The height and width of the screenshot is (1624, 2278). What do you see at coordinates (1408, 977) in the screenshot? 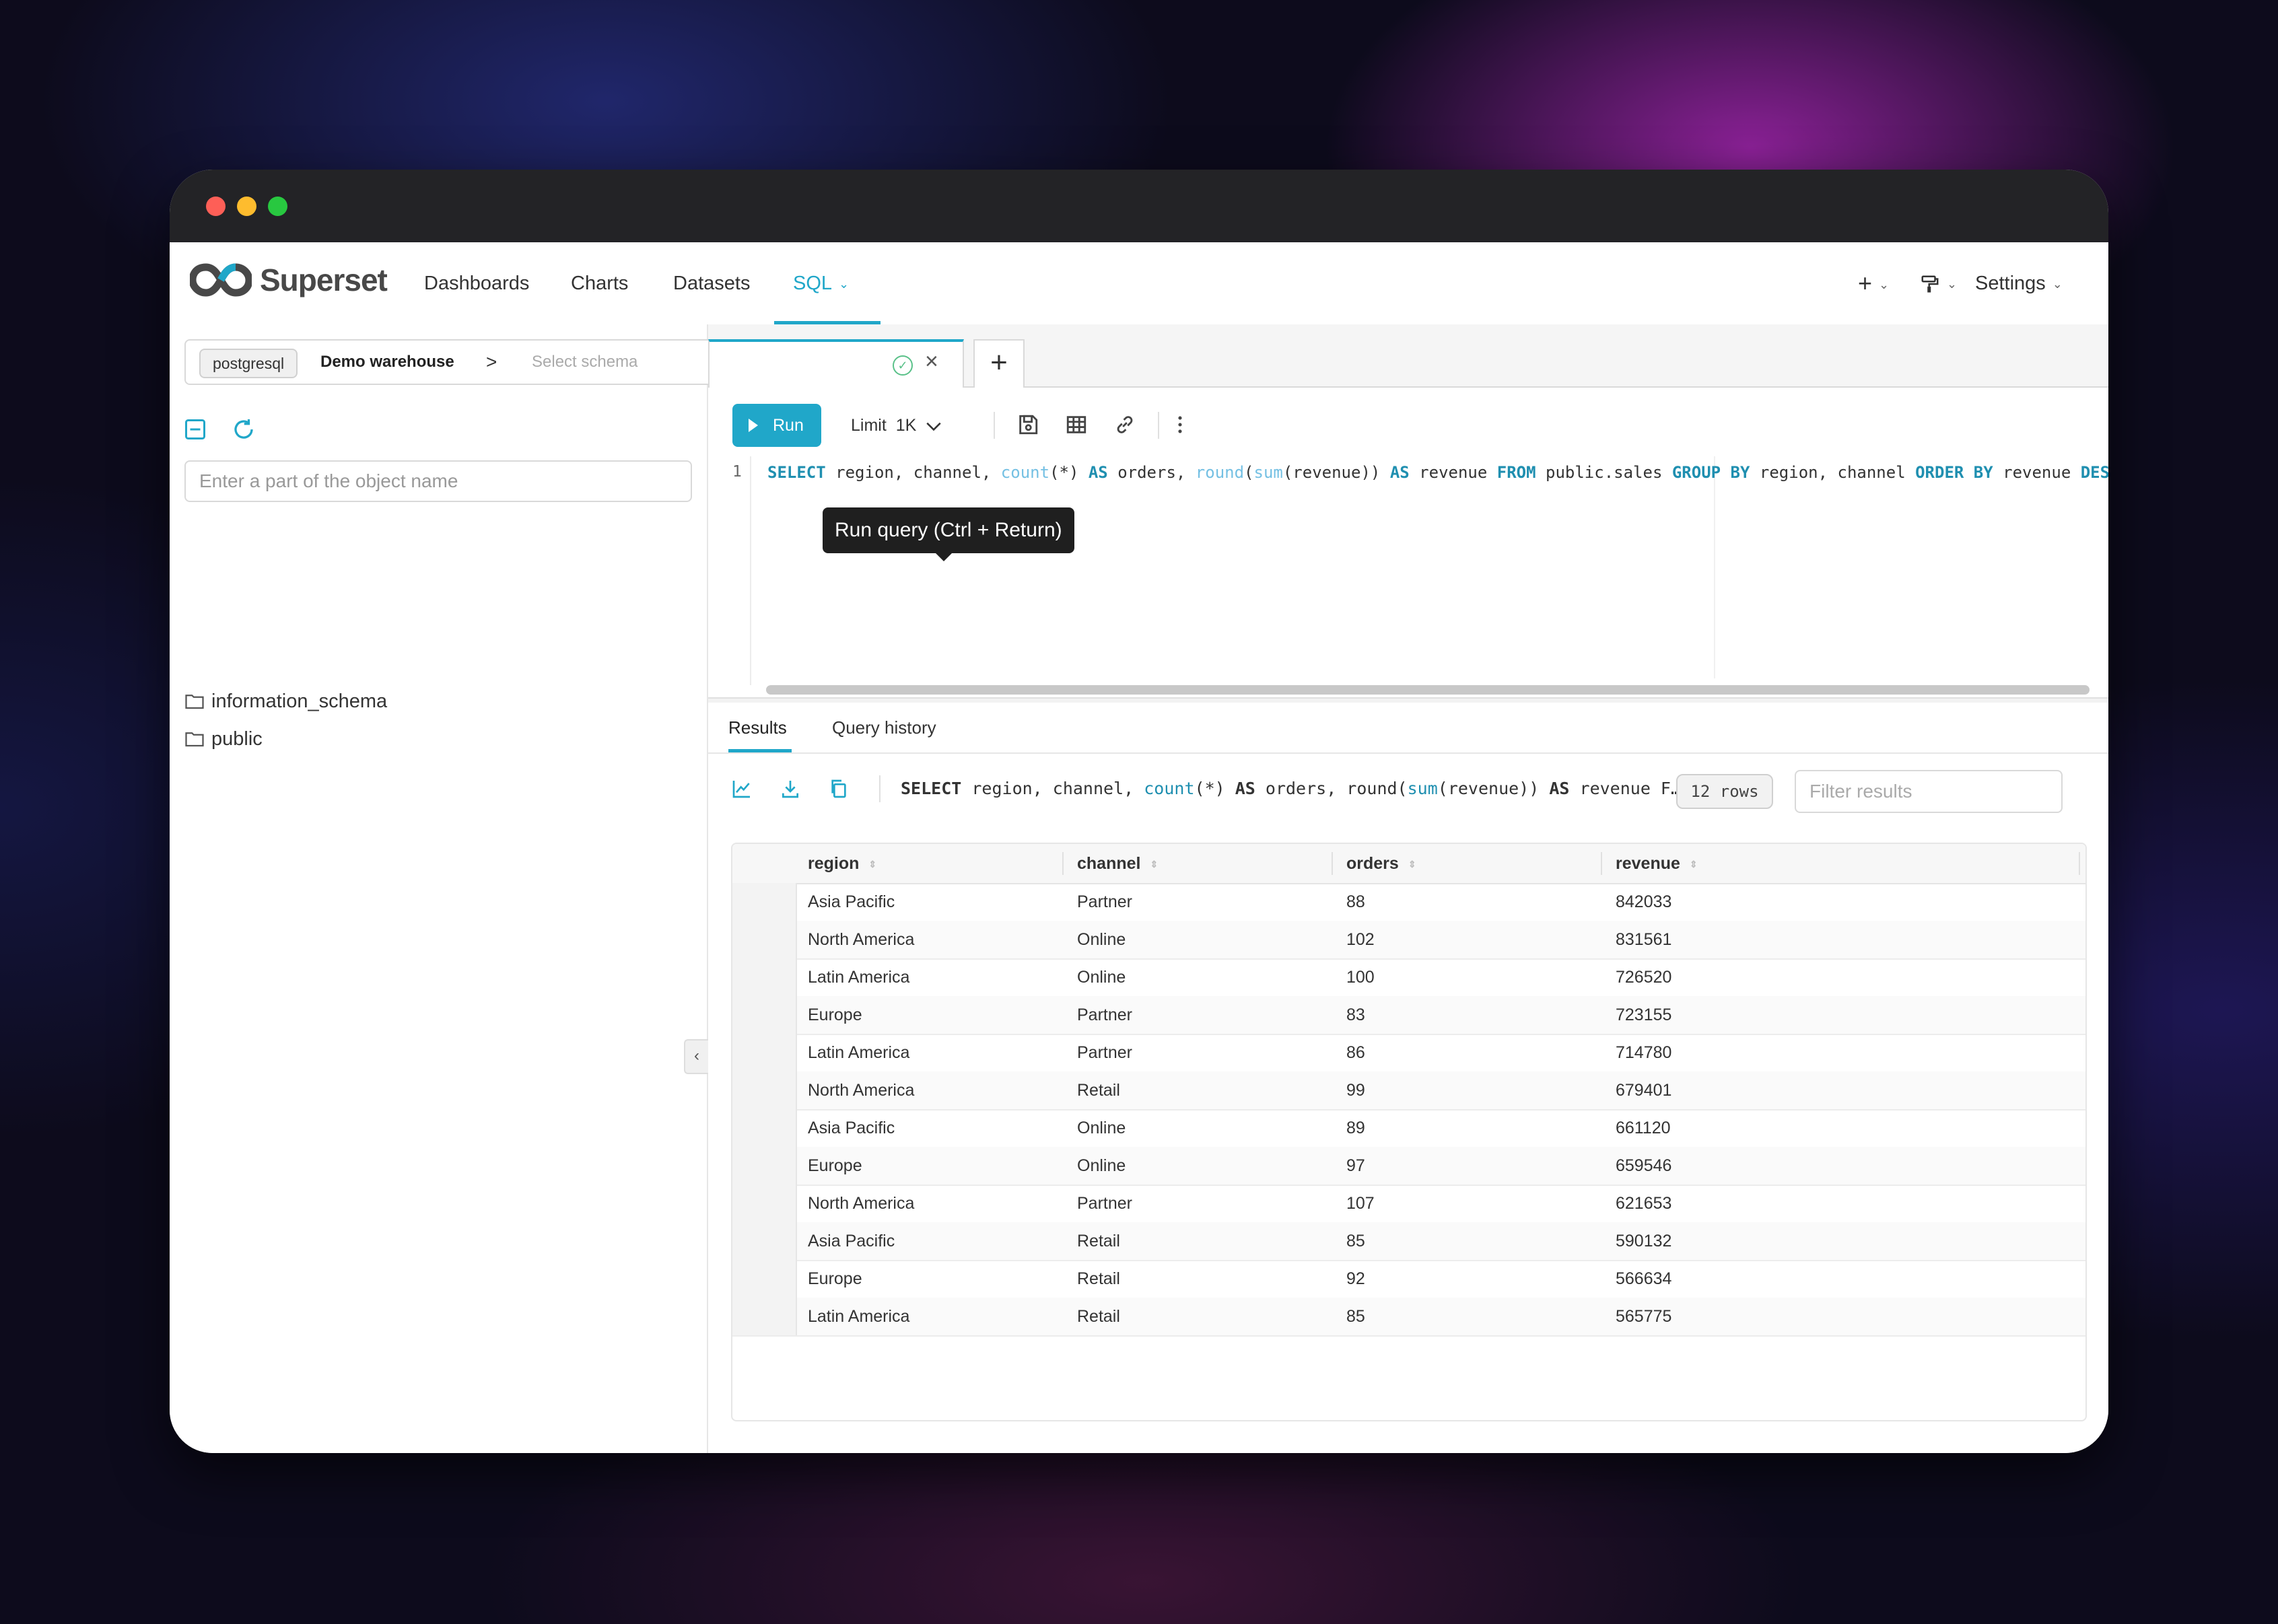
I see `table-row: Latin America Online 100 726520` at bounding box center [1408, 977].